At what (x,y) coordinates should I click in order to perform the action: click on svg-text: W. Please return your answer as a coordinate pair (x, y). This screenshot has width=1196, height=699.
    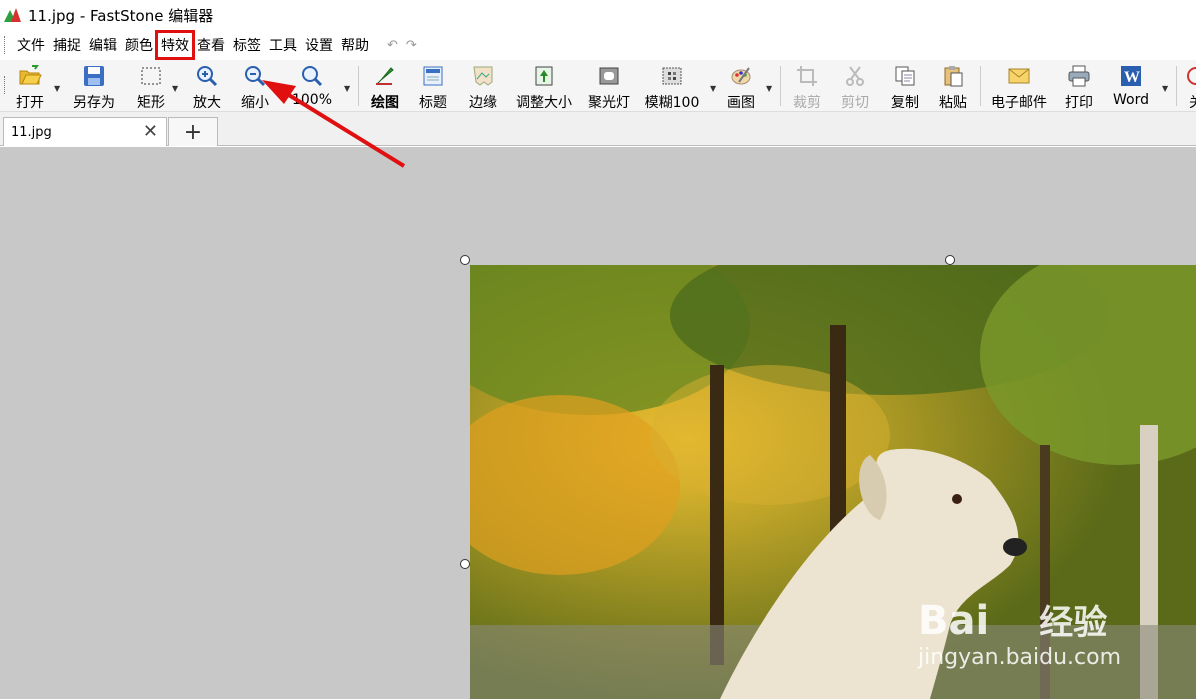
    Looking at the image, I should click on (1132, 77).